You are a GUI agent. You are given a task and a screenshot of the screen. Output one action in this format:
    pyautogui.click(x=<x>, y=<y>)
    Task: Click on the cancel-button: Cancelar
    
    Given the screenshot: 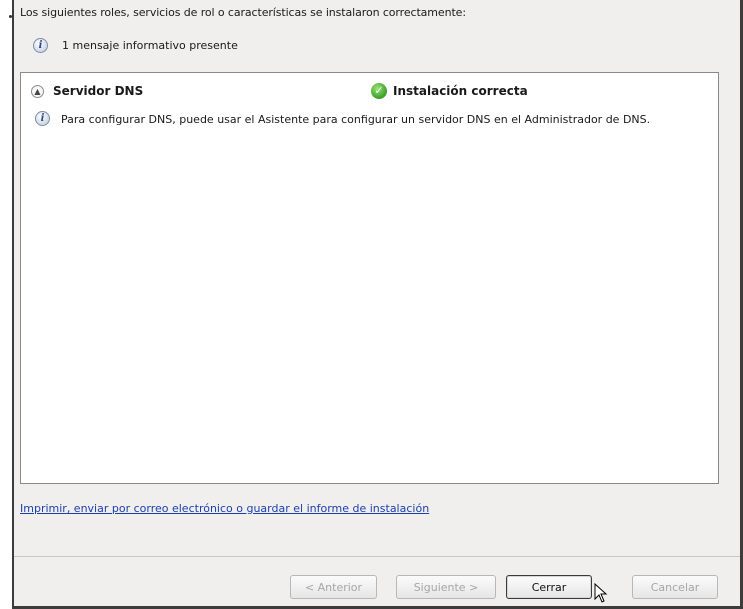 What is the action you would take?
    pyautogui.click(x=675, y=587)
    